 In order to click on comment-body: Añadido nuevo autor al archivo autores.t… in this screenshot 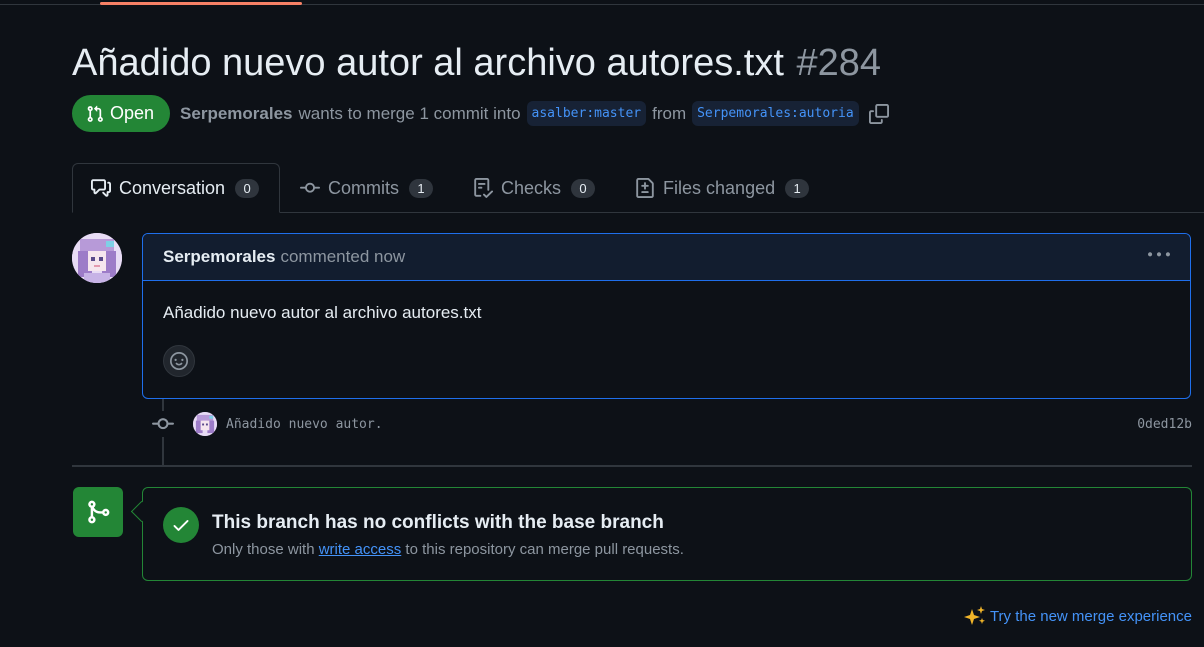, I will do `click(666, 329)`.